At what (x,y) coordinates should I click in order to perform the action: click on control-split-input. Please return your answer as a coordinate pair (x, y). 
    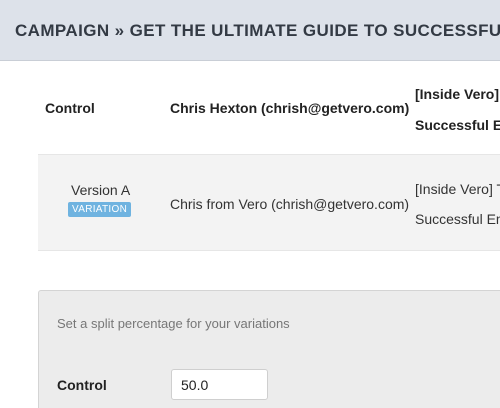
    Looking at the image, I should click on (219, 384).